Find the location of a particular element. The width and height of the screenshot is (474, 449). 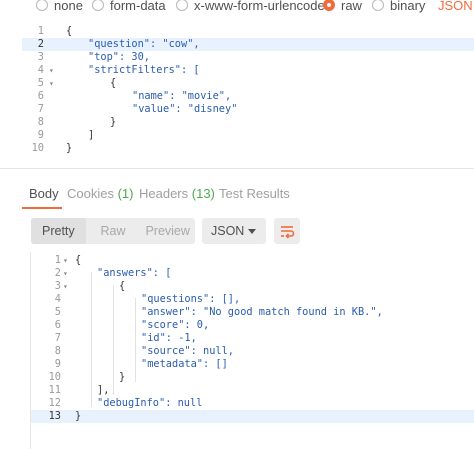

radio-x-www-form-urlencoded: x-www-form-urlencoded is located at coordinates (254, 7).